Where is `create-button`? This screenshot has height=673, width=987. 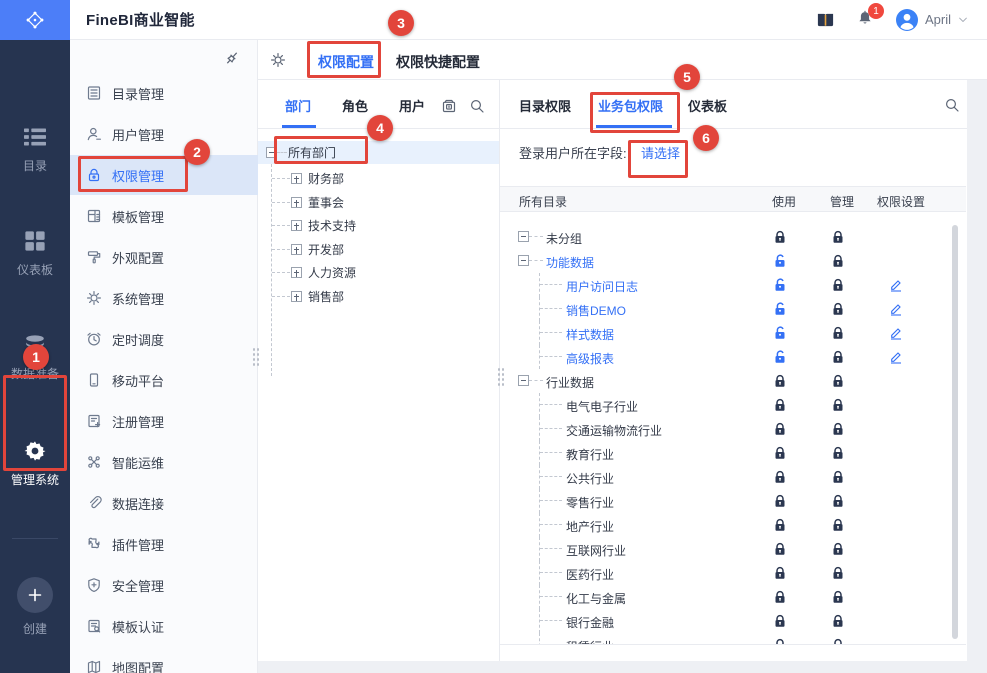
create-button is located at coordinates (35, 595).